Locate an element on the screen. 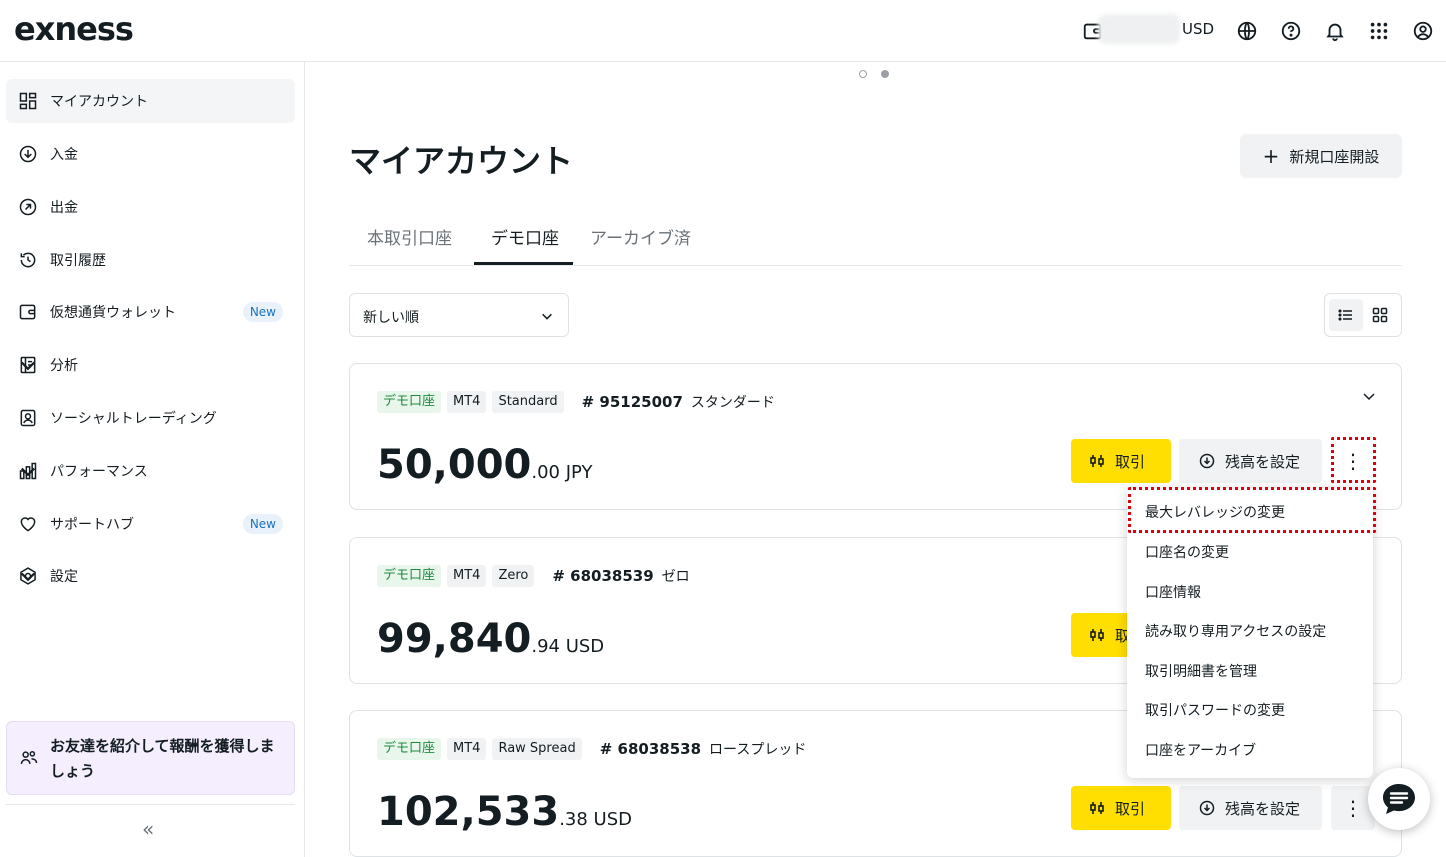  sidebar-item-label: 出金 is located at coordinates (64, 208).